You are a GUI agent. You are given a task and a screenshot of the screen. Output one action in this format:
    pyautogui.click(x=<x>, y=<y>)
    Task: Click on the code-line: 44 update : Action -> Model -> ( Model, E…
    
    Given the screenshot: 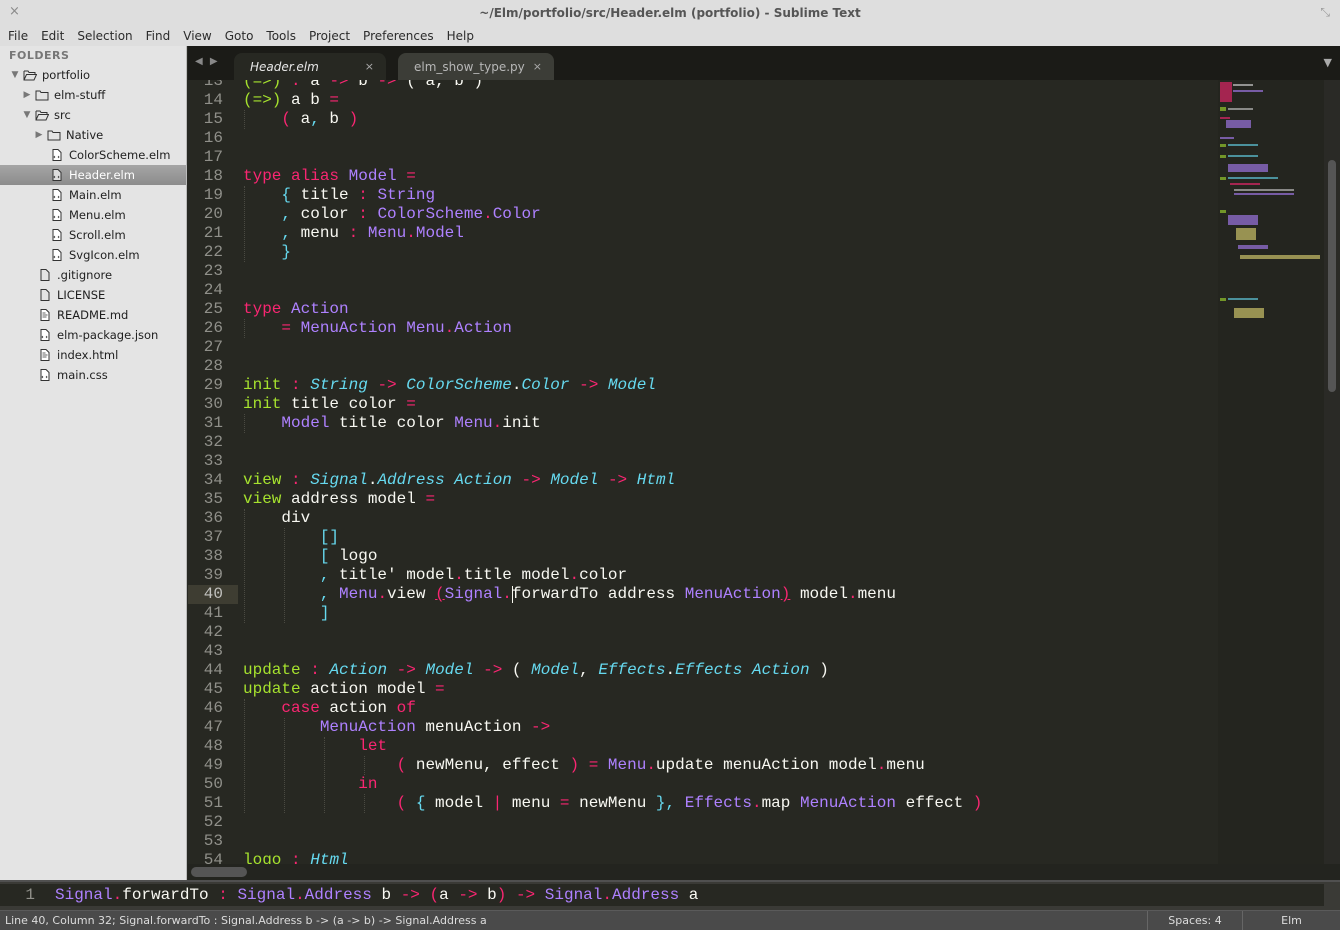 What is the action you would take?
    pyautogui.click(x=508, y=670)
    